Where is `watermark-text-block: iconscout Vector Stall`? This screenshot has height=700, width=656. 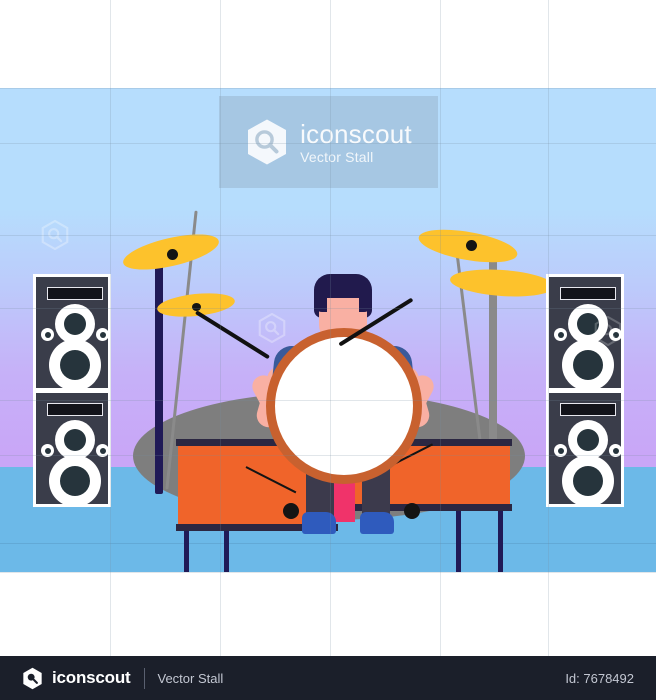 watermark-text-block: iconscout Vector Stall is located at coordinates (356, 142).